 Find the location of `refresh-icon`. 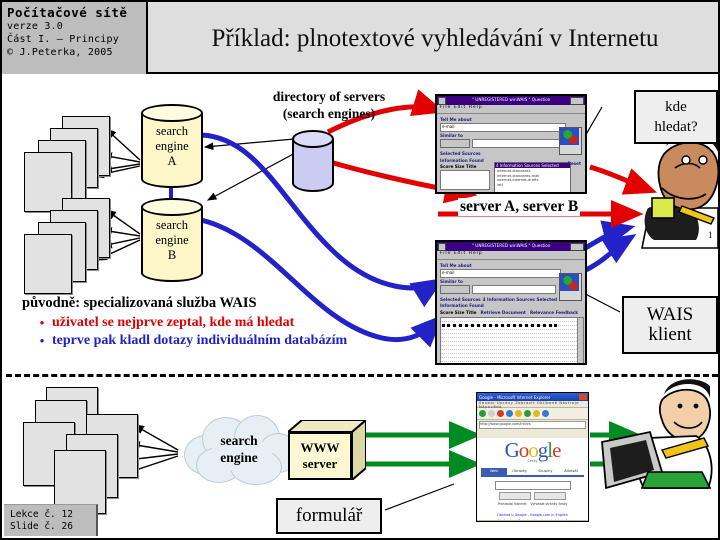

refresh-icon is located at coordinates (509, 413).